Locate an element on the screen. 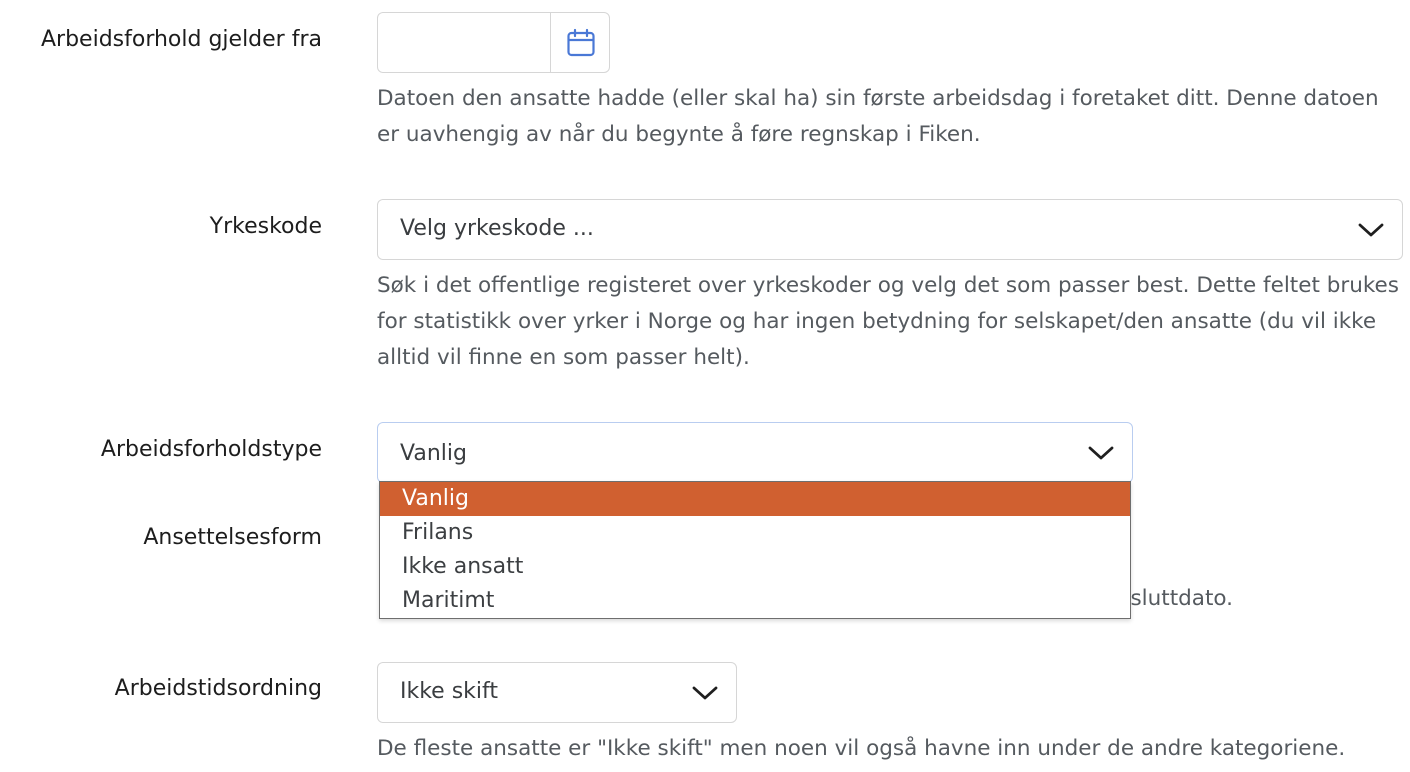  dropdown-option-vanlig: Vanlig is located at coordinates (755, 499).